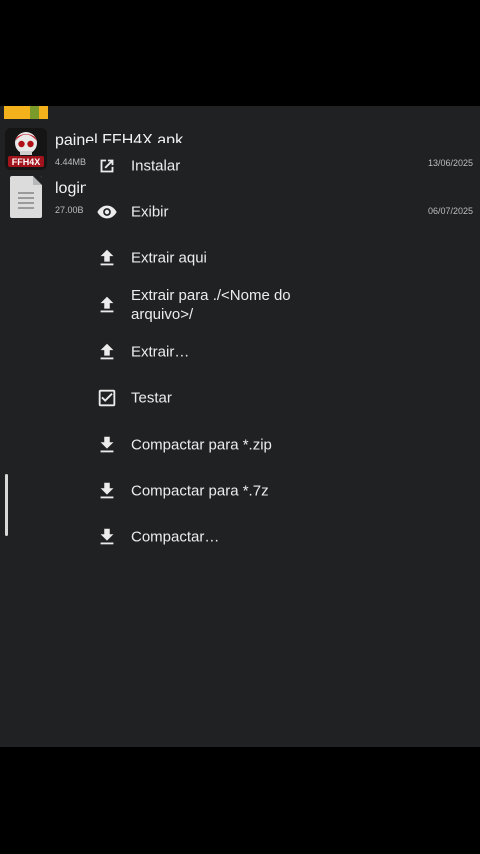 Image resolution: width=480 pixels, height=854 pixels. Describe the element at coordinates (450, 211) in the screenshot. I see `file-date: 06/07/2025` at that location.